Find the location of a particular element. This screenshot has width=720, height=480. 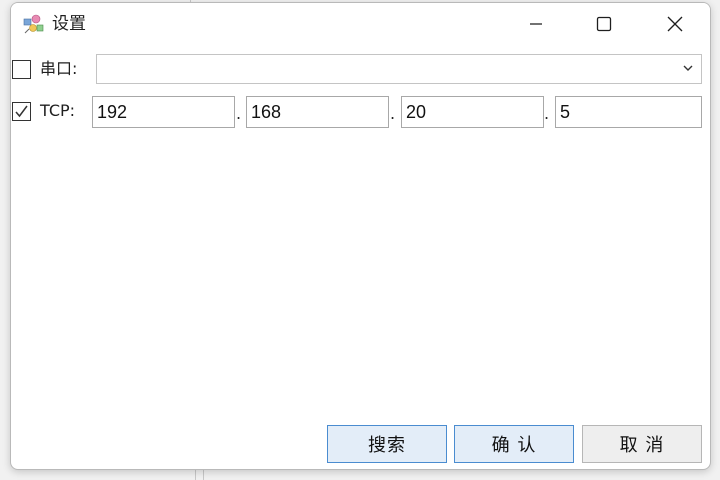

maximize-button is located at coordinates (604, 24).